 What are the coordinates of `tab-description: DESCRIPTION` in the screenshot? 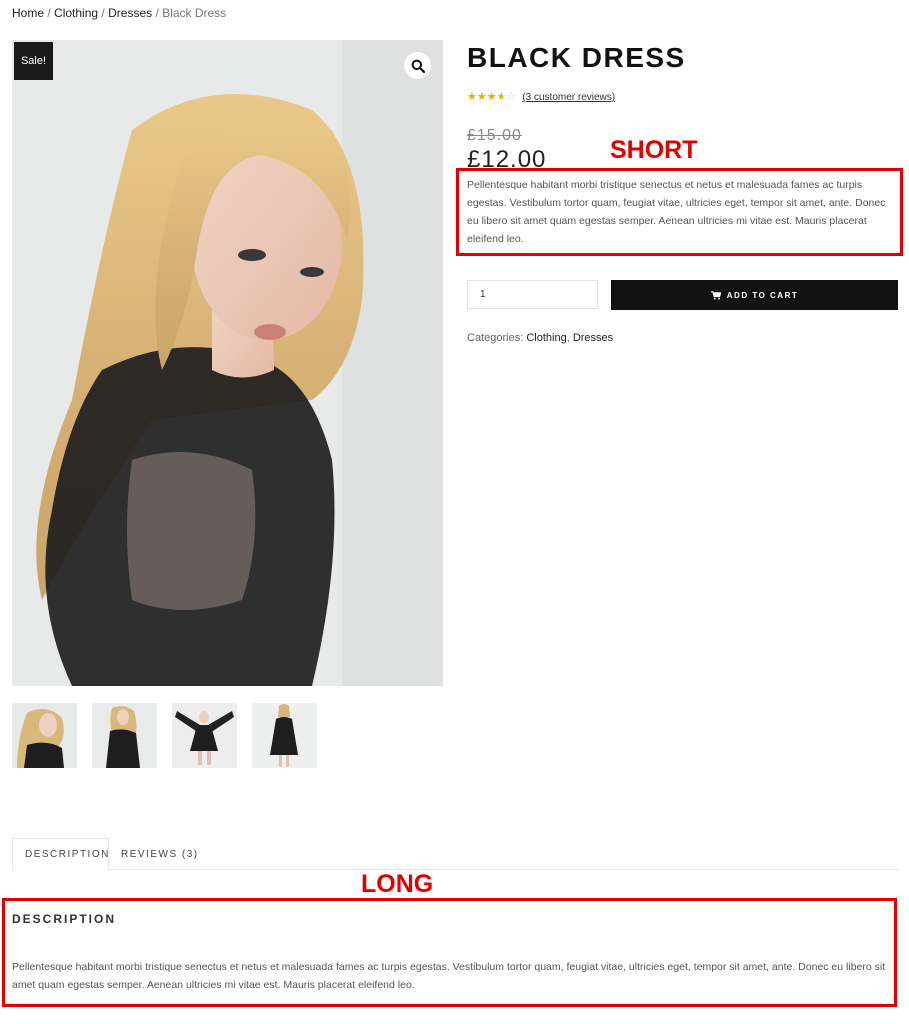 It's located at (60, 854).